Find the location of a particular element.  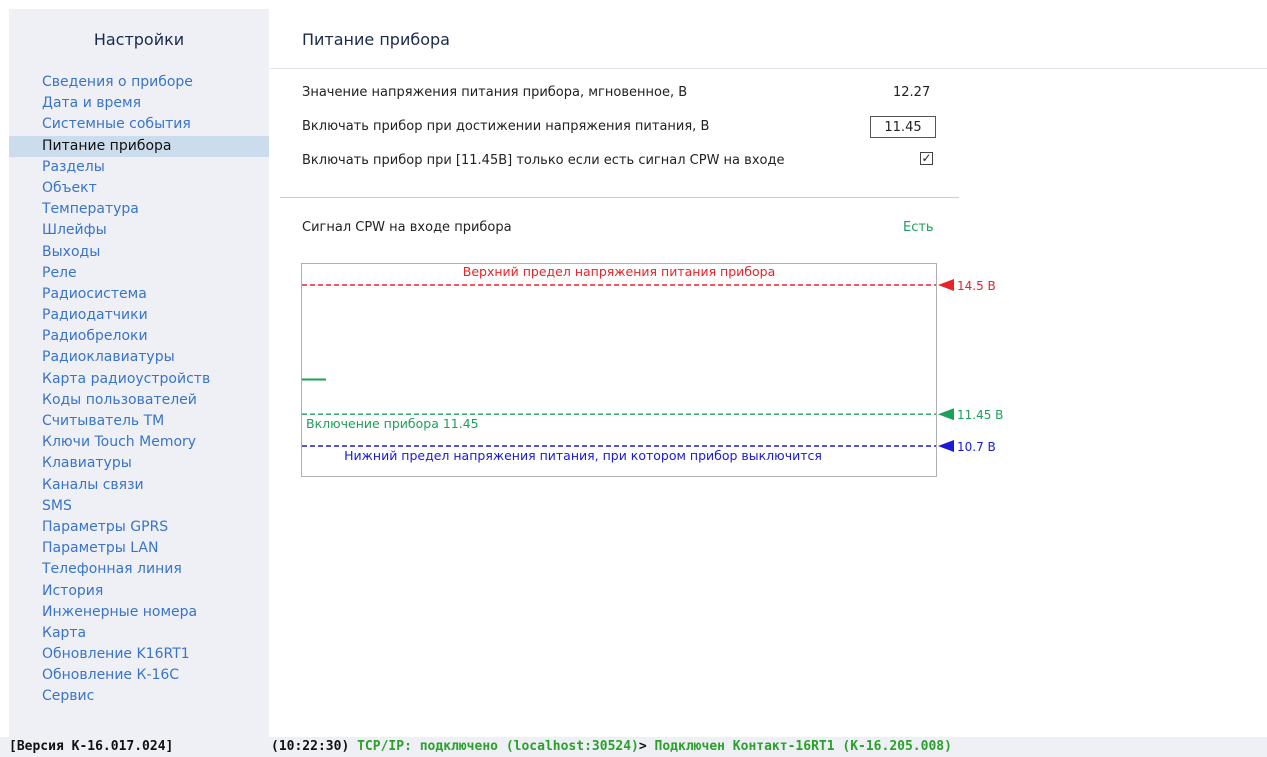

sidebar-item: Сервис is located at coordinates (139, 696).